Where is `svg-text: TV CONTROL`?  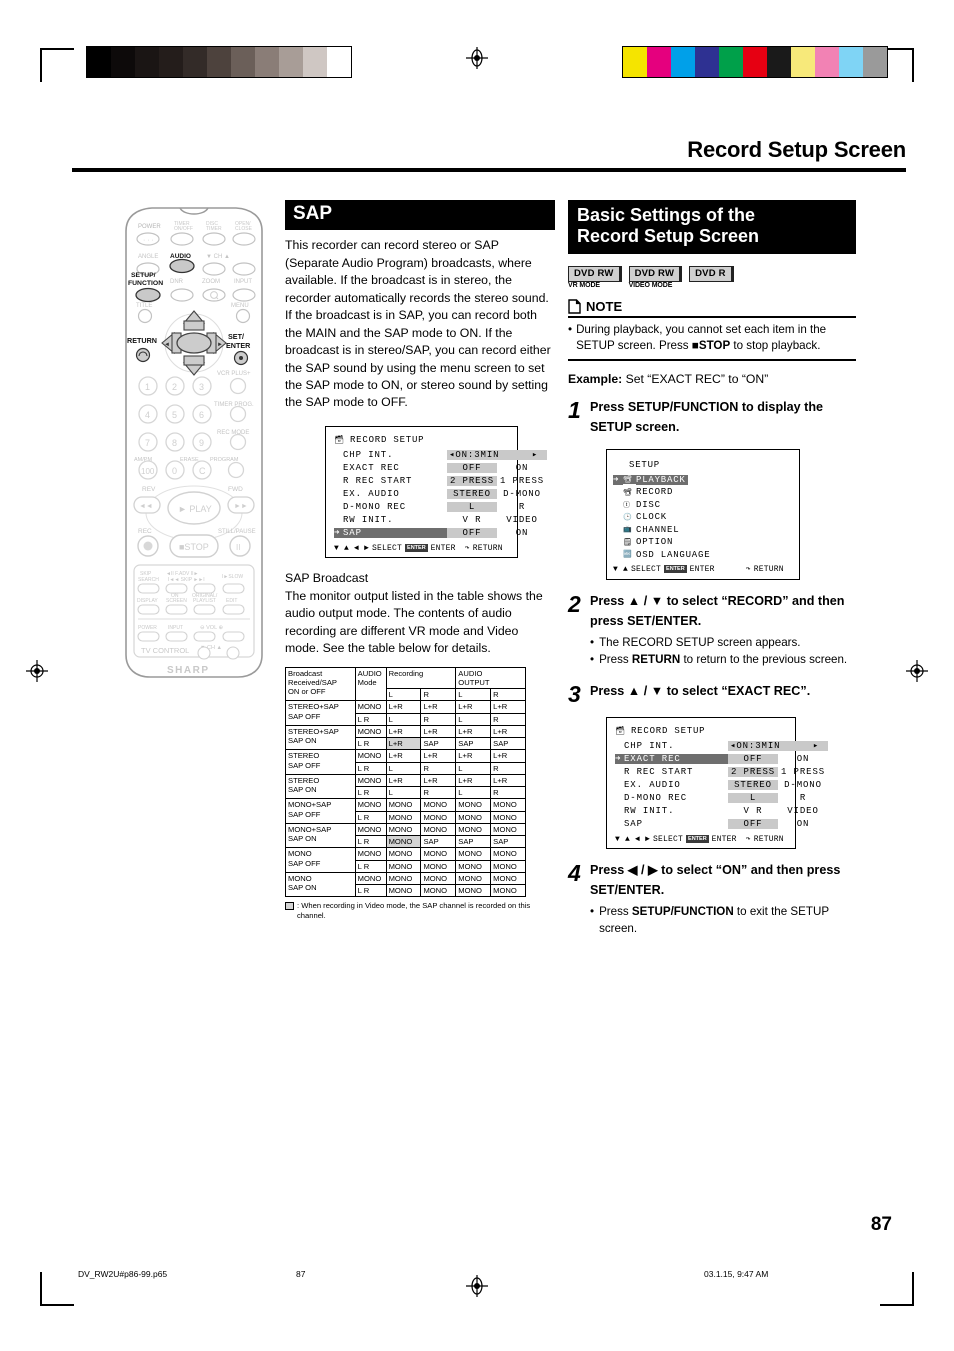
svg-text: TV CONTROL is located at coordinates (165, 650).